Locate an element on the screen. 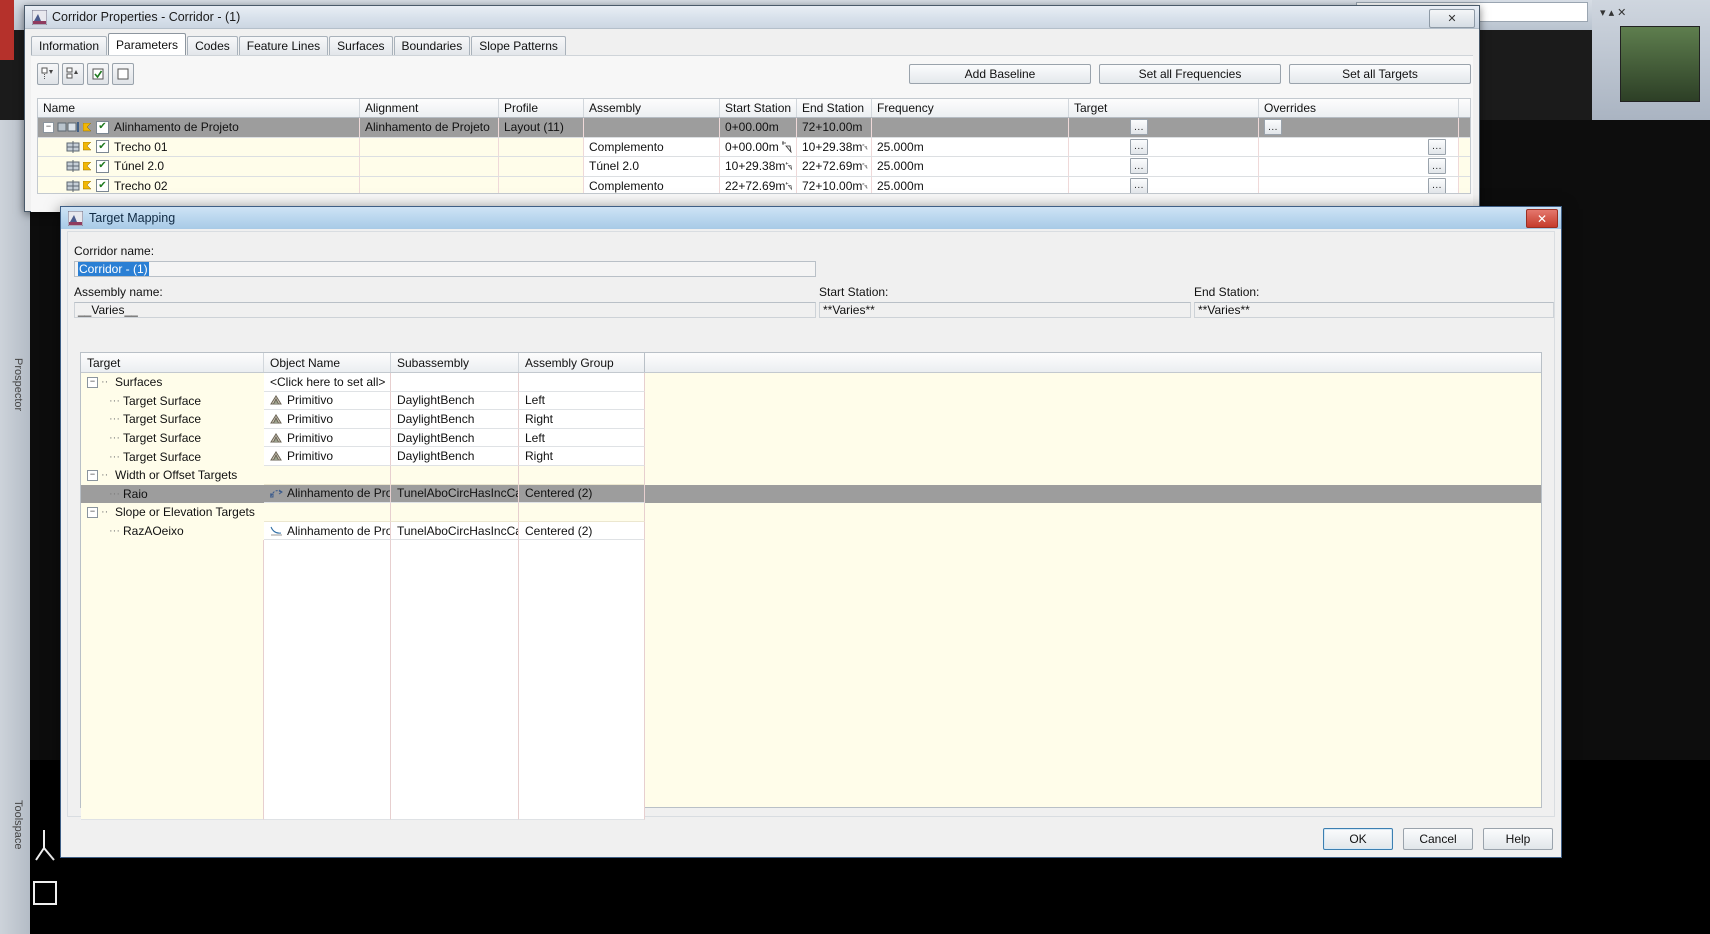  column-header-profile: Profile is located at coordinates (541, 108).